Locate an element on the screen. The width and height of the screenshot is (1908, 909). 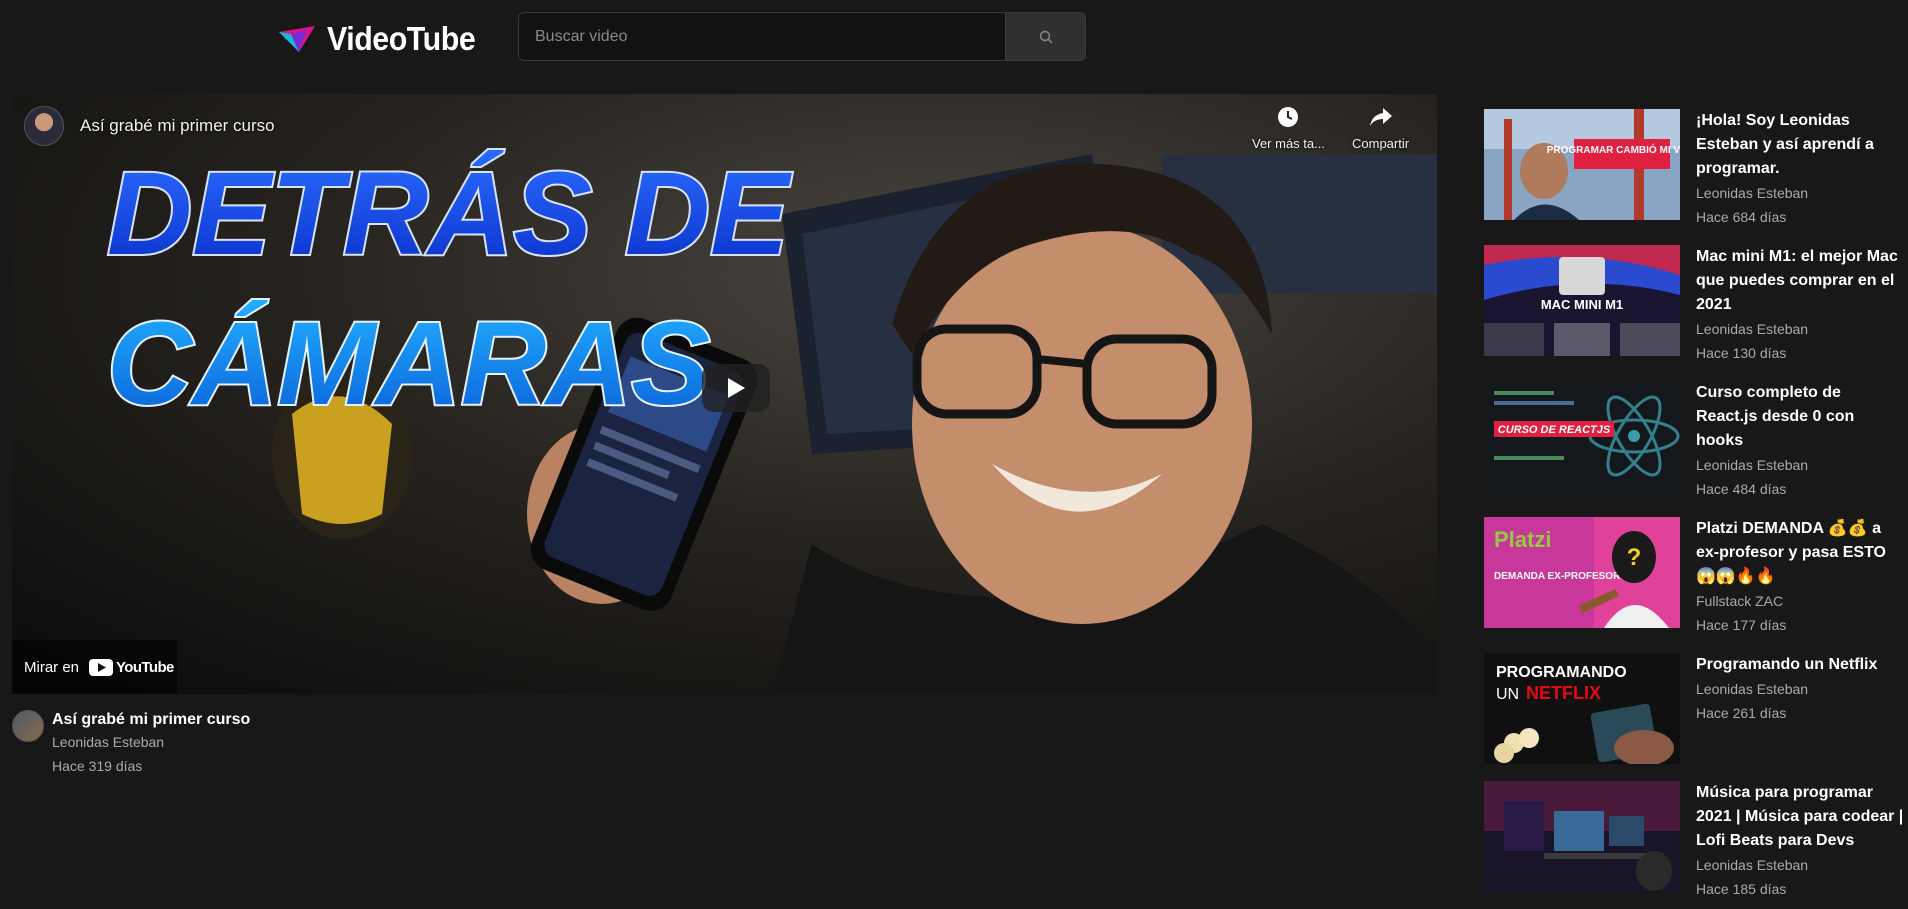
brand-name: VideoTube is located at coordinates (401, 38).